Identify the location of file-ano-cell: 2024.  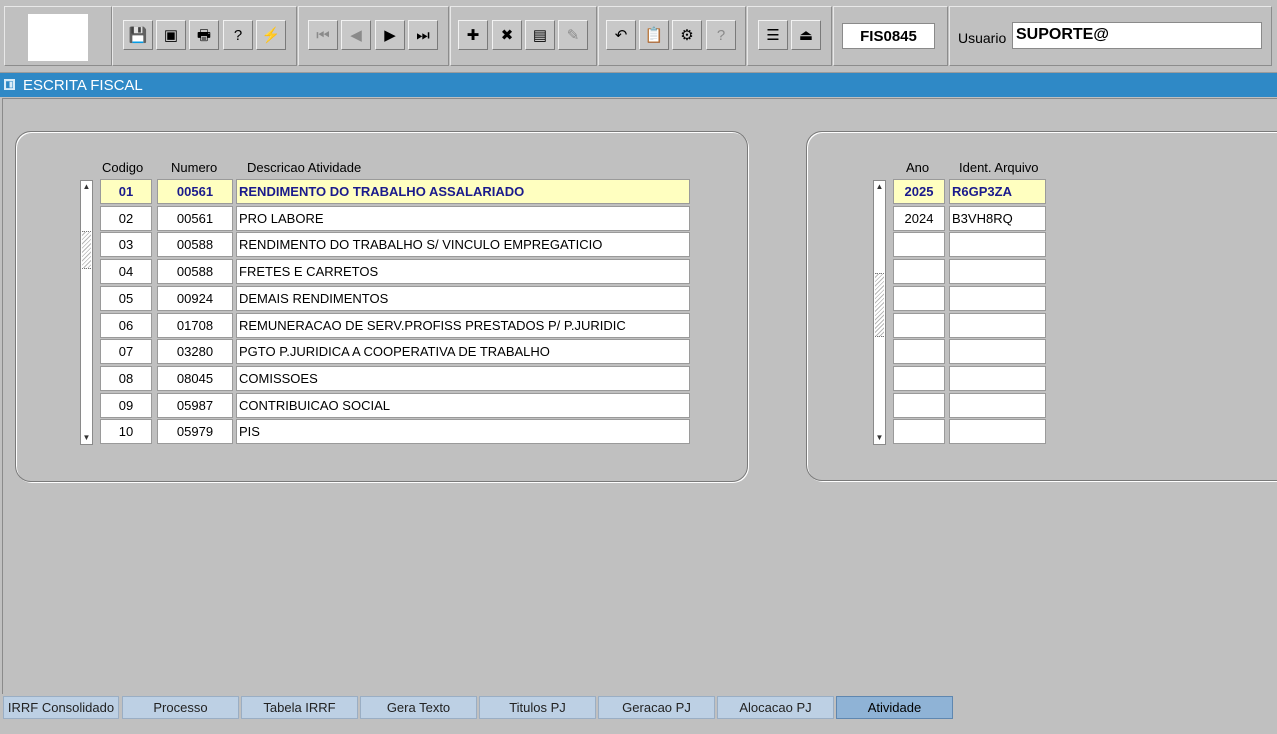
(919, 218).